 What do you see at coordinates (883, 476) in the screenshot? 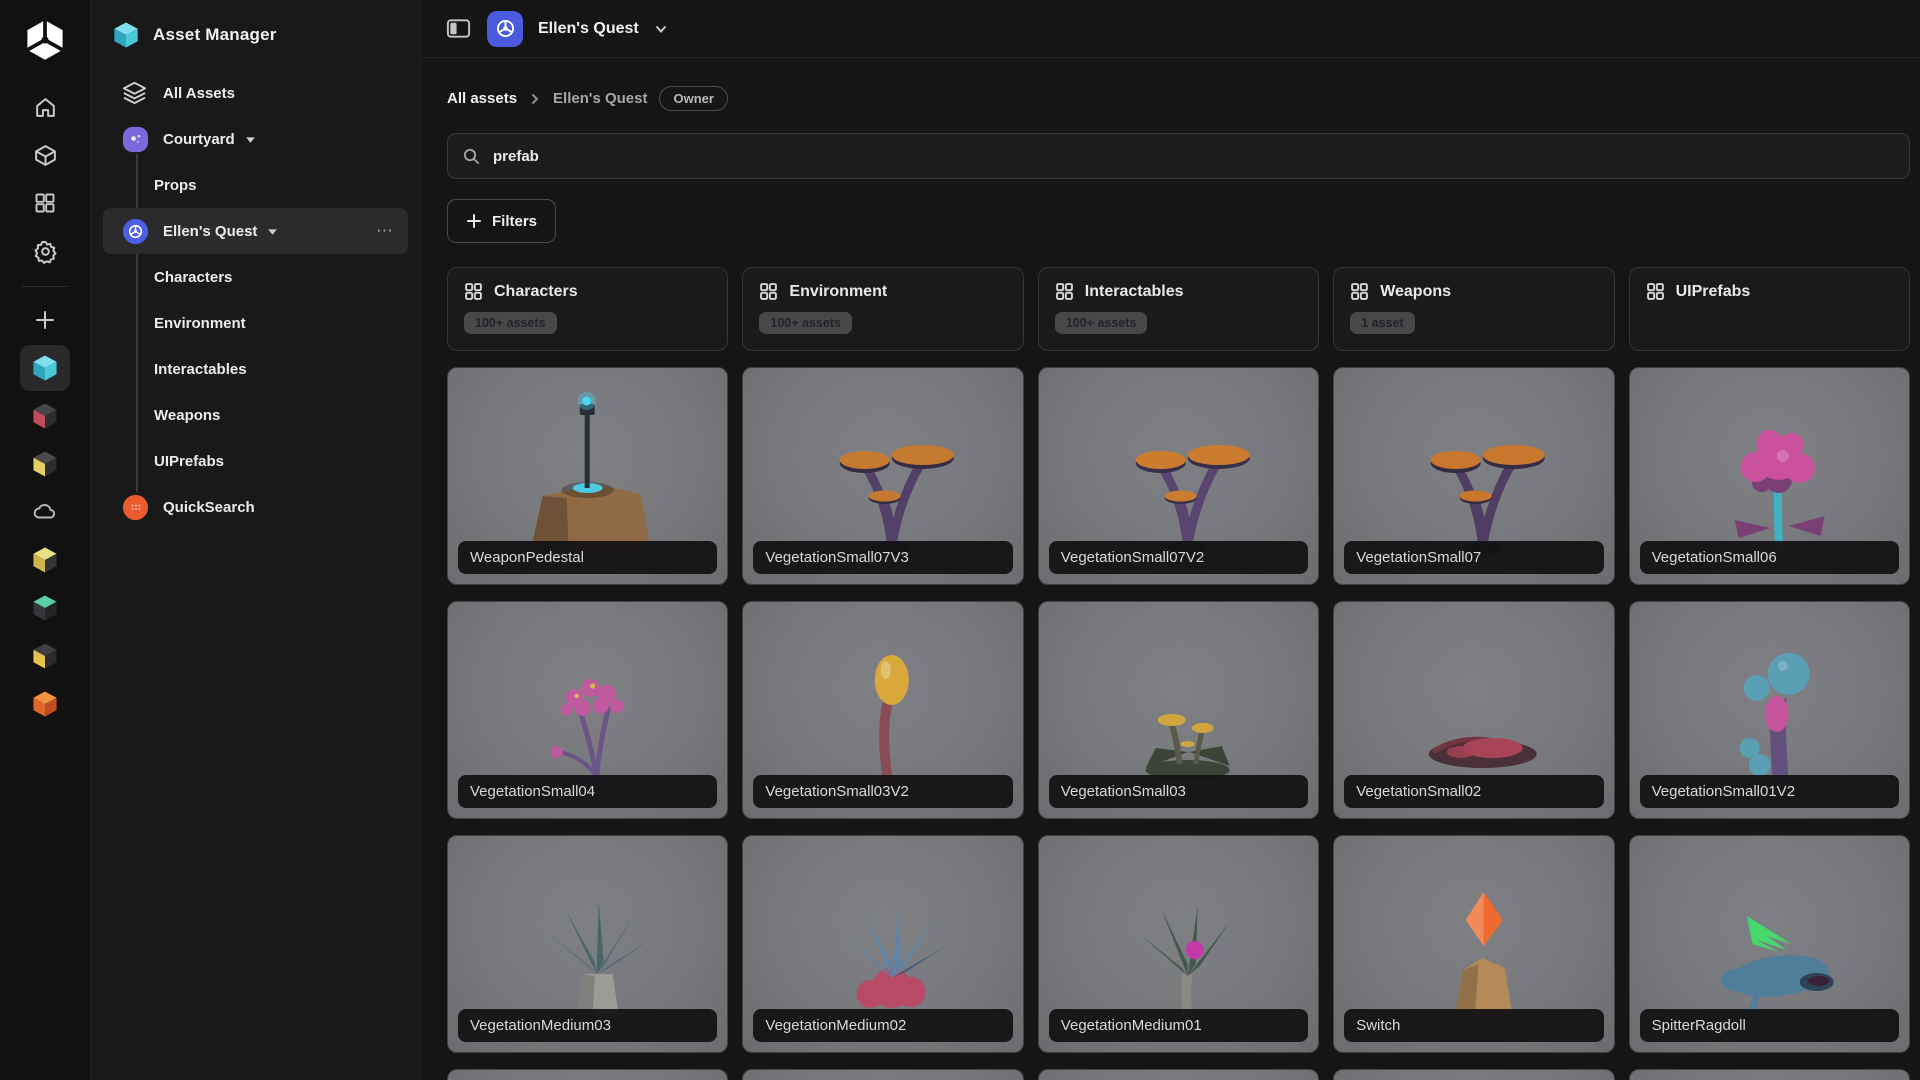
I see `asset-tile-vegetationsmall07v3: VegetationSmall07V3` at bounding box center [883, 476].